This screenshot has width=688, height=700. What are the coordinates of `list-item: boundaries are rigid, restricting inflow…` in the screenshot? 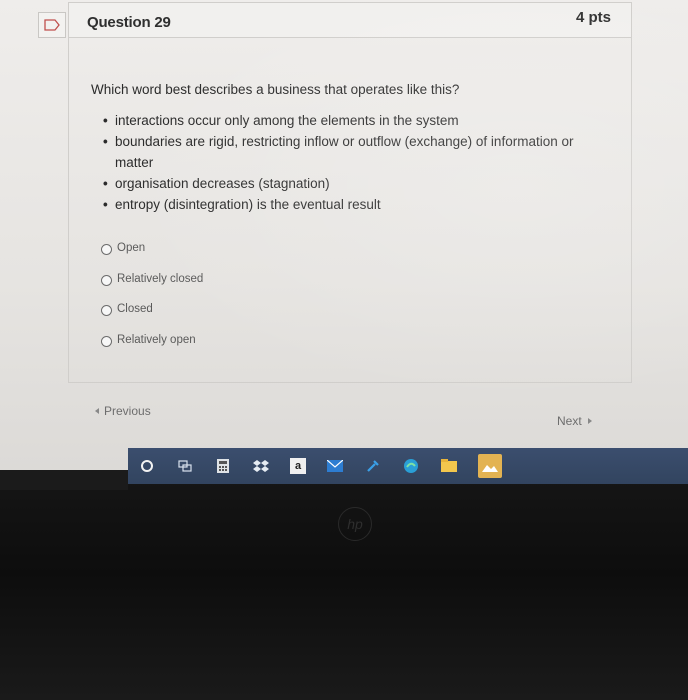 It's located at (344, 152).